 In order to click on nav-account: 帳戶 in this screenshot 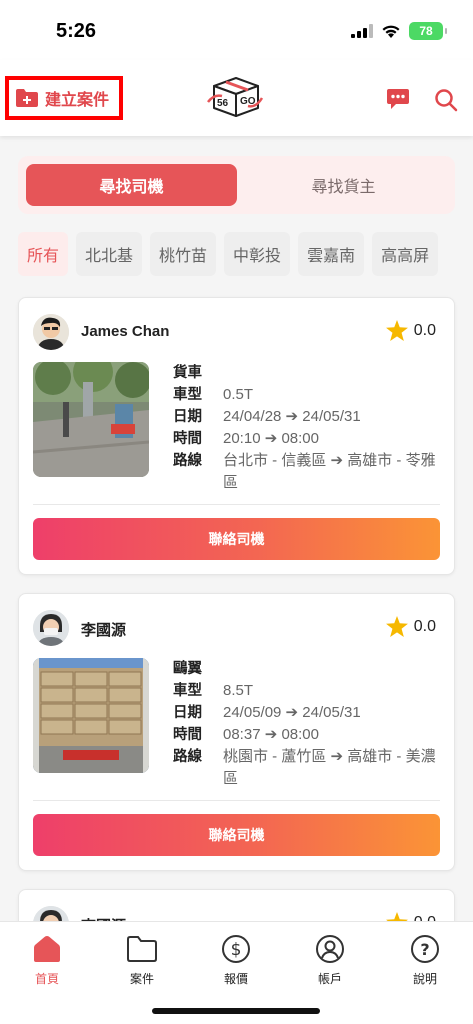, I will do `click(330, 960)`.